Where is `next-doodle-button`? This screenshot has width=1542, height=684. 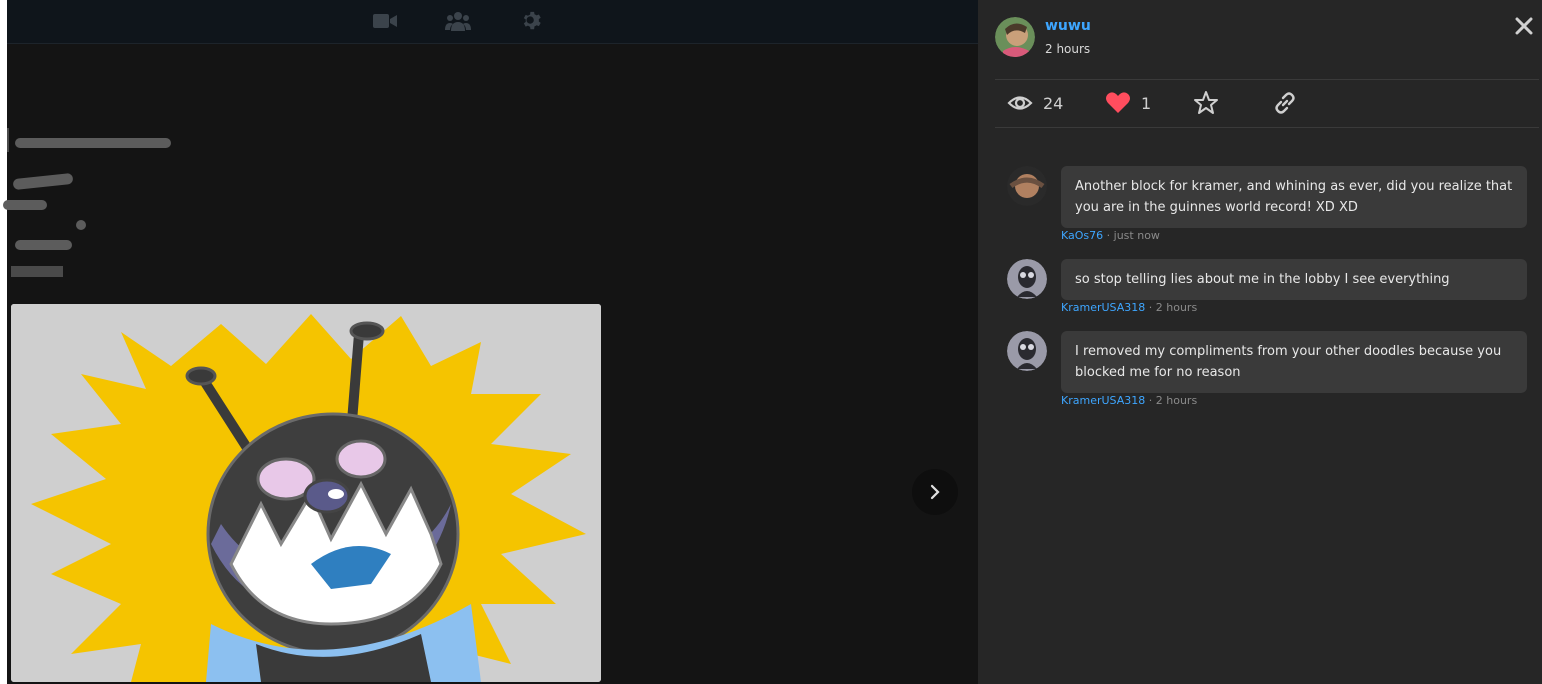
next-doodle-button is located at coordinates (935, 492).